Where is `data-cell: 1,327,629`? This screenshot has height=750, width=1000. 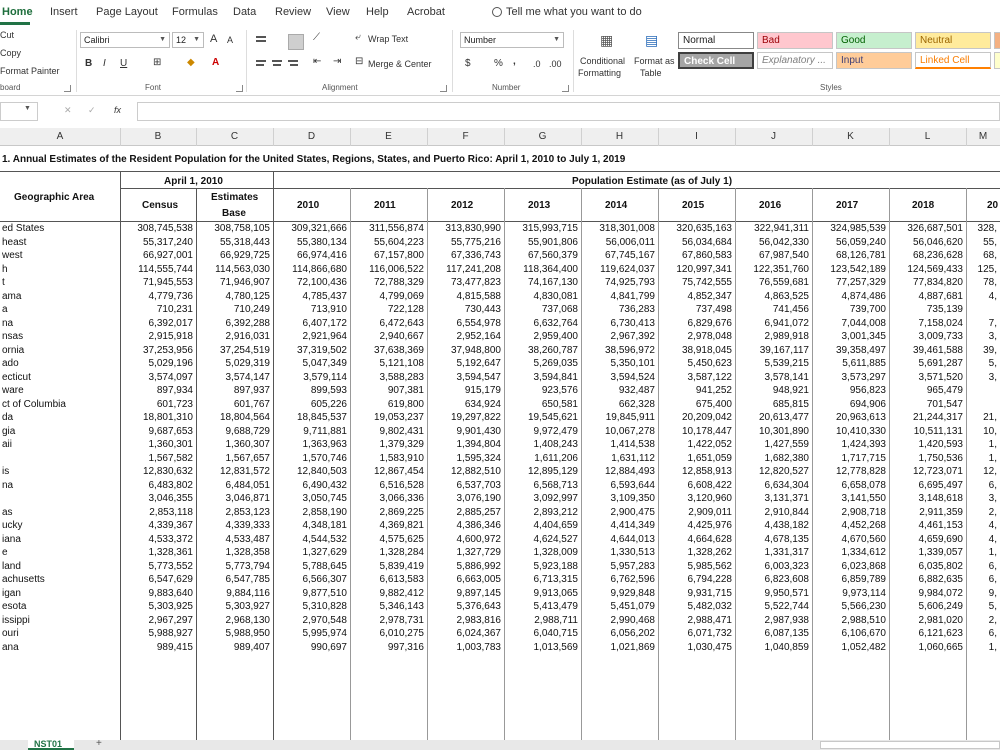 data-cell: 1,327,629 is located at coordinates (310, 552).